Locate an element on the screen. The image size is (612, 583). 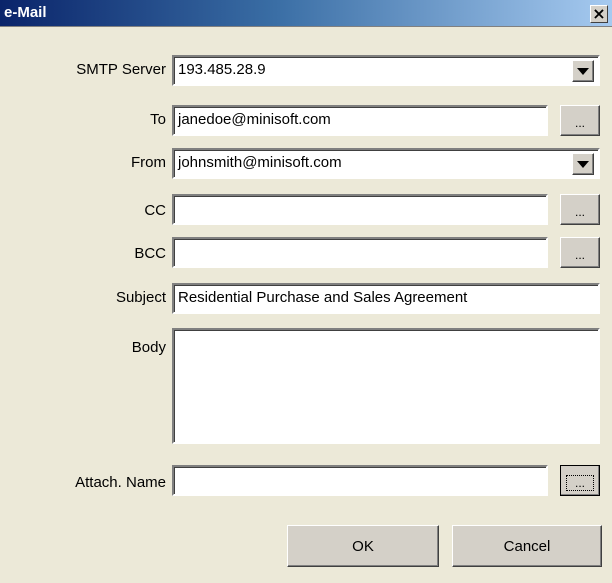
subject-label: Subject is located at coordinates (140, 297).